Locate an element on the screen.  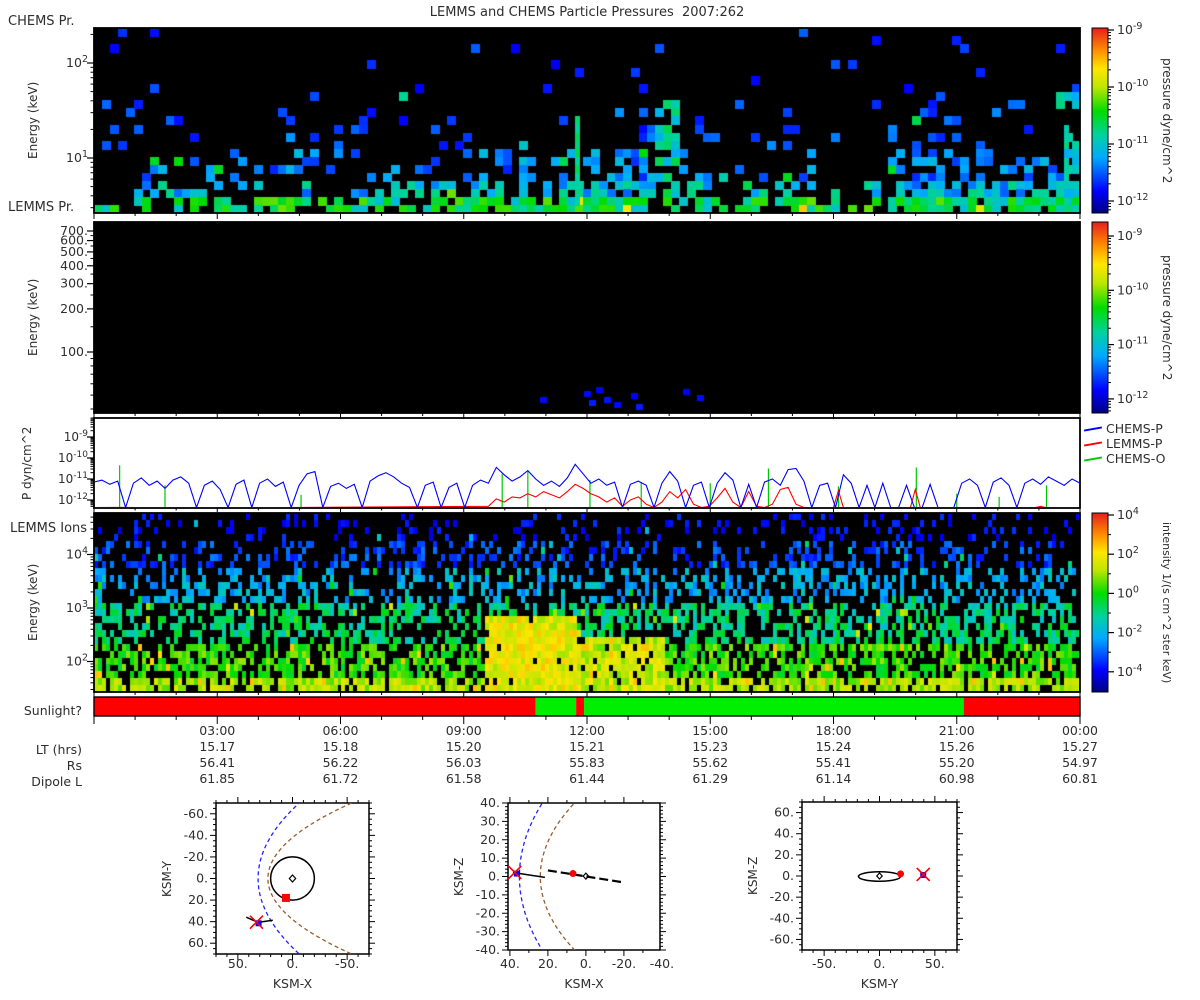
tick-label: 15:00 is located at coordinates (710, 730).